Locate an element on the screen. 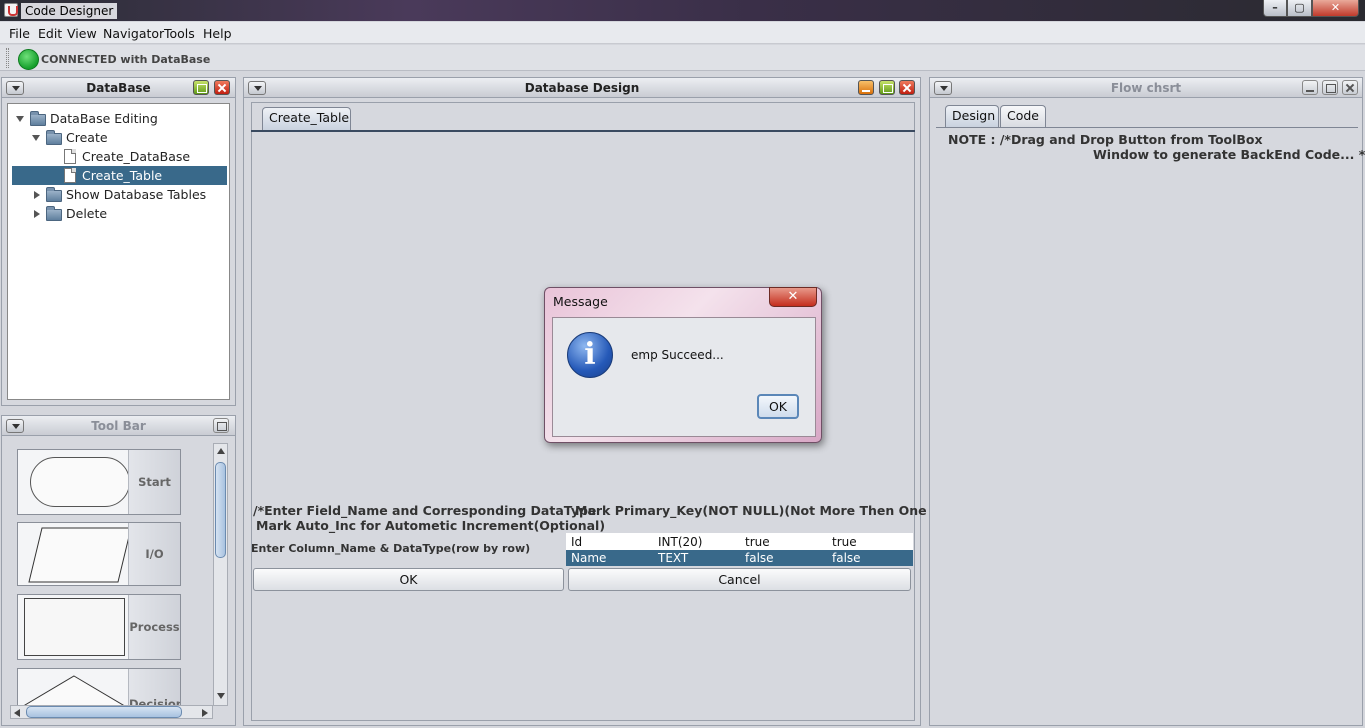  menu-help: Help is located at coordinates (217, 33).